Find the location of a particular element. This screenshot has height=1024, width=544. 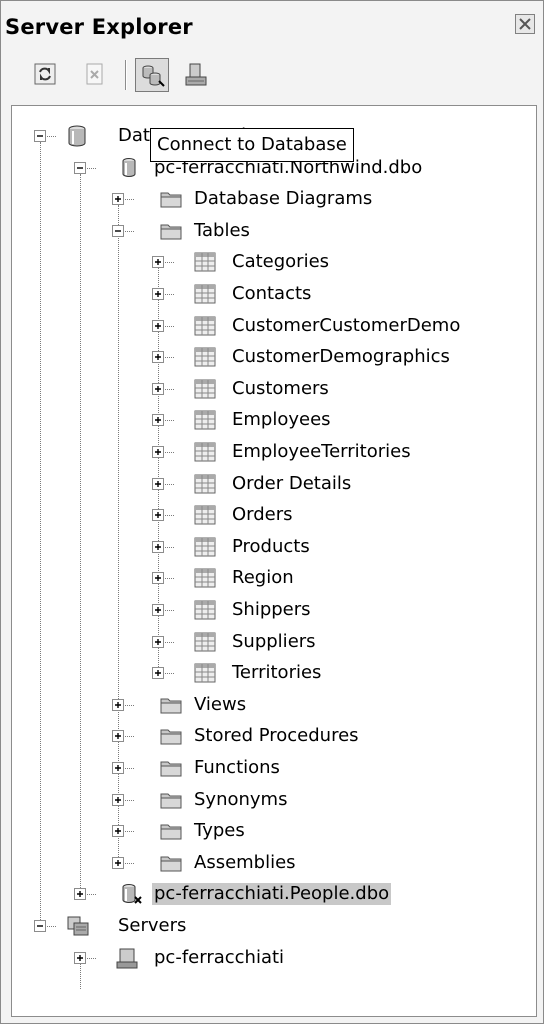

tree-data-connections-expander is located at coordinates (40, 136).